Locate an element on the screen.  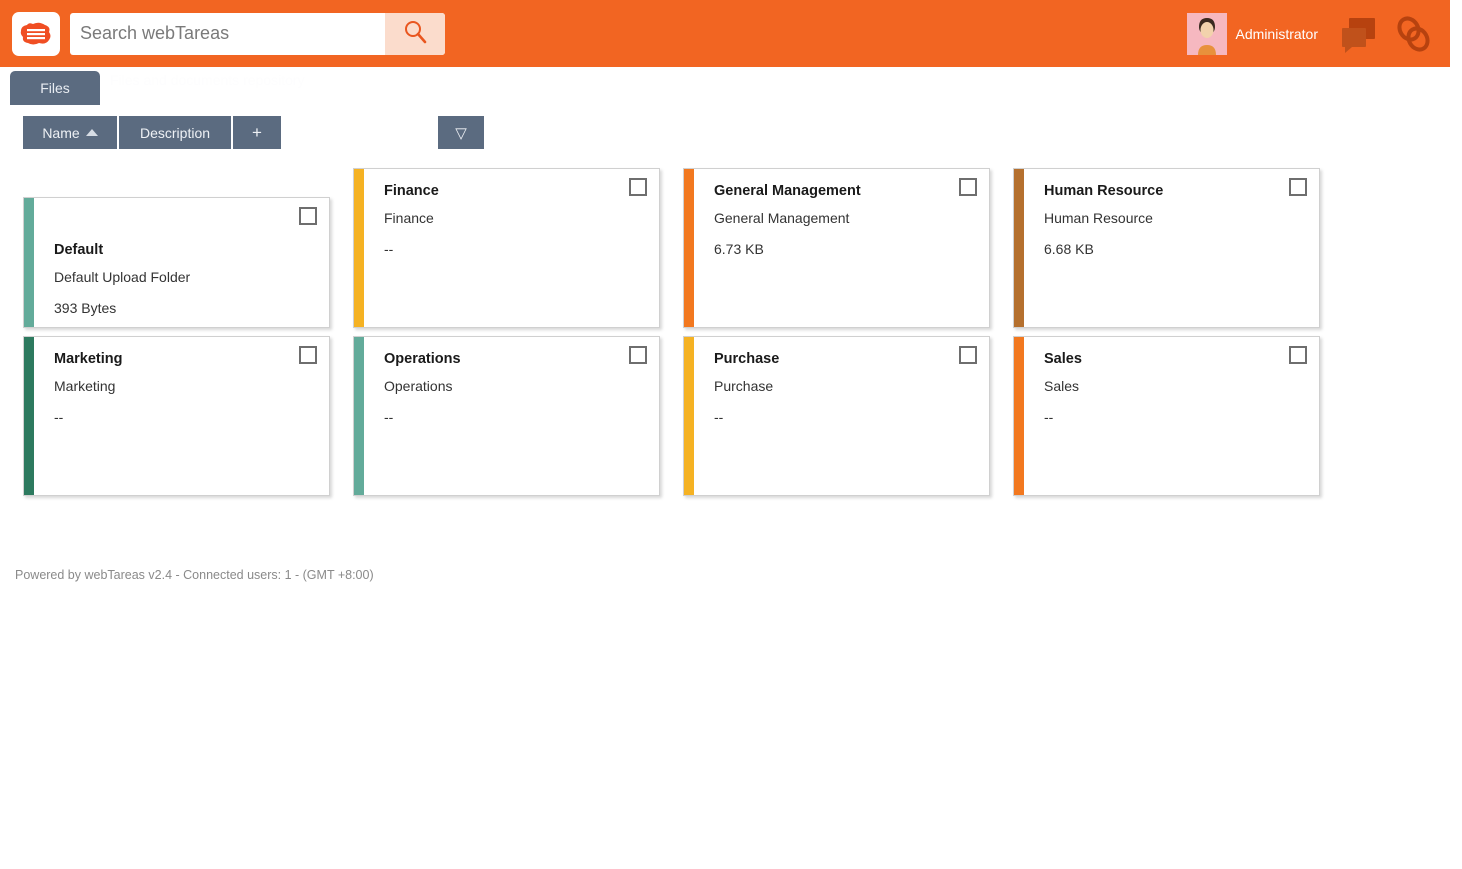
filter-bar: Name Description + ▽ is located at coordinates (253, 132).